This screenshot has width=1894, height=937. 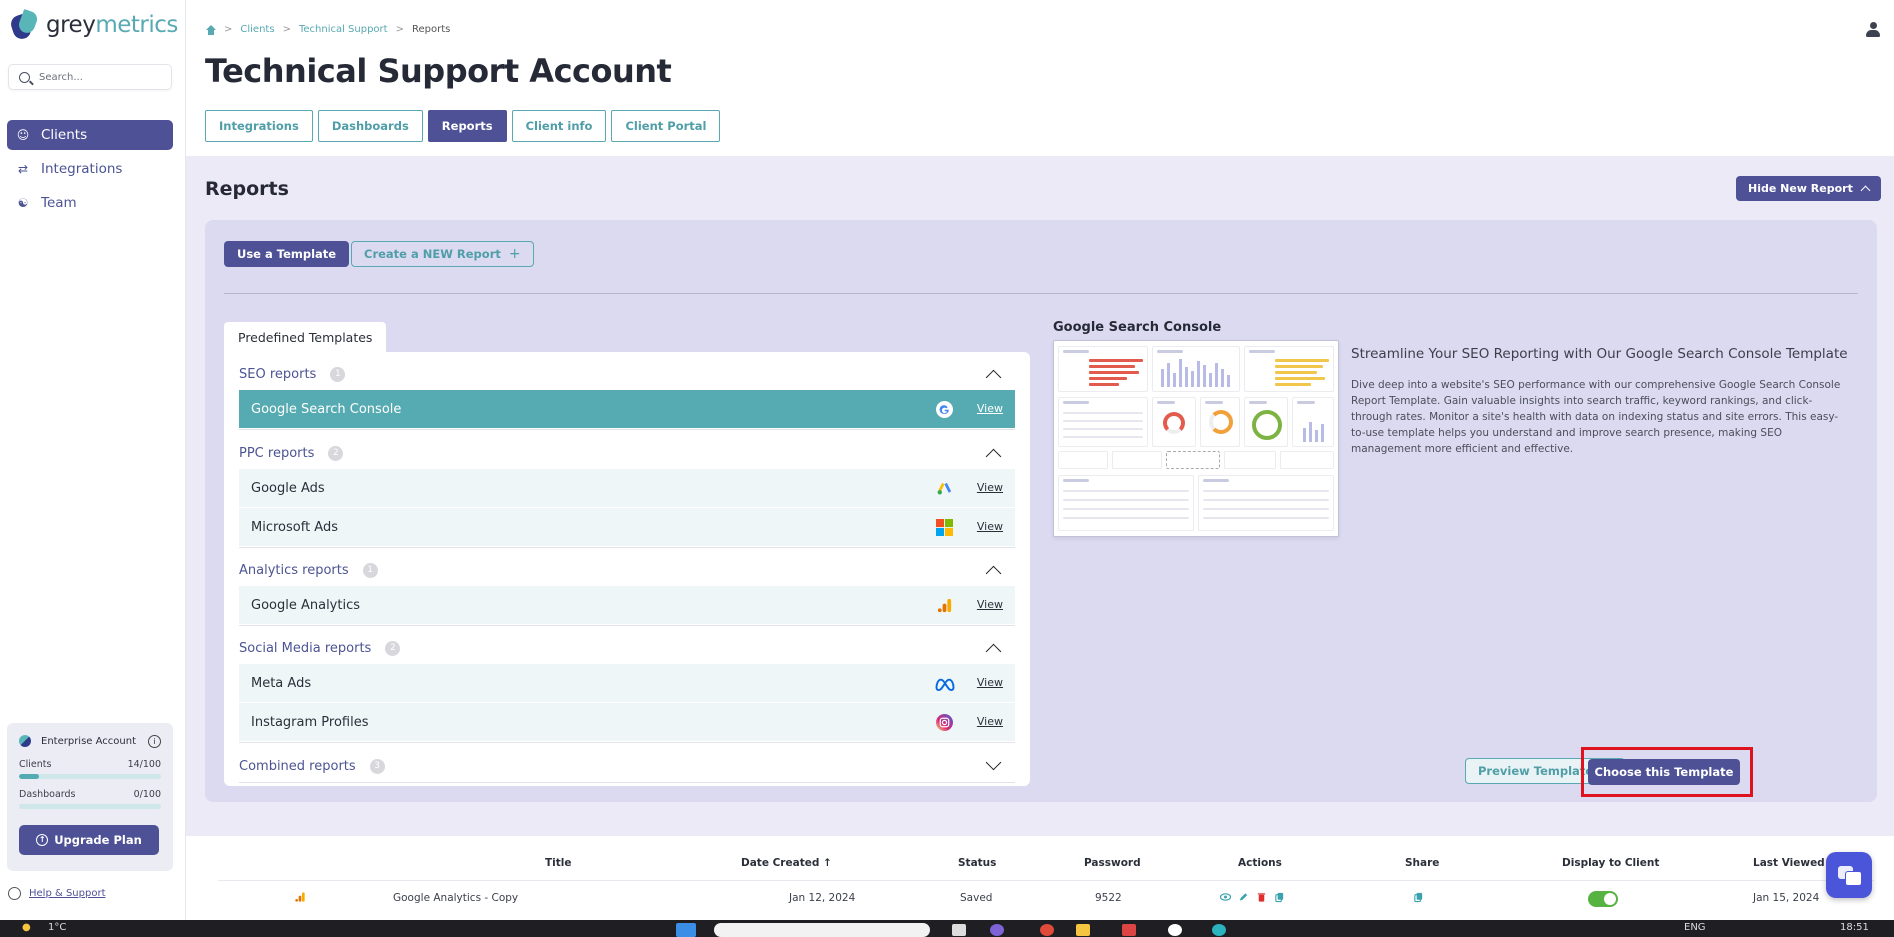 What do you see at coordinates (1789, 863) in the screenshot?
I see `column-header-last-viewed: Last Viewed` at bounding box center [1789, 863].